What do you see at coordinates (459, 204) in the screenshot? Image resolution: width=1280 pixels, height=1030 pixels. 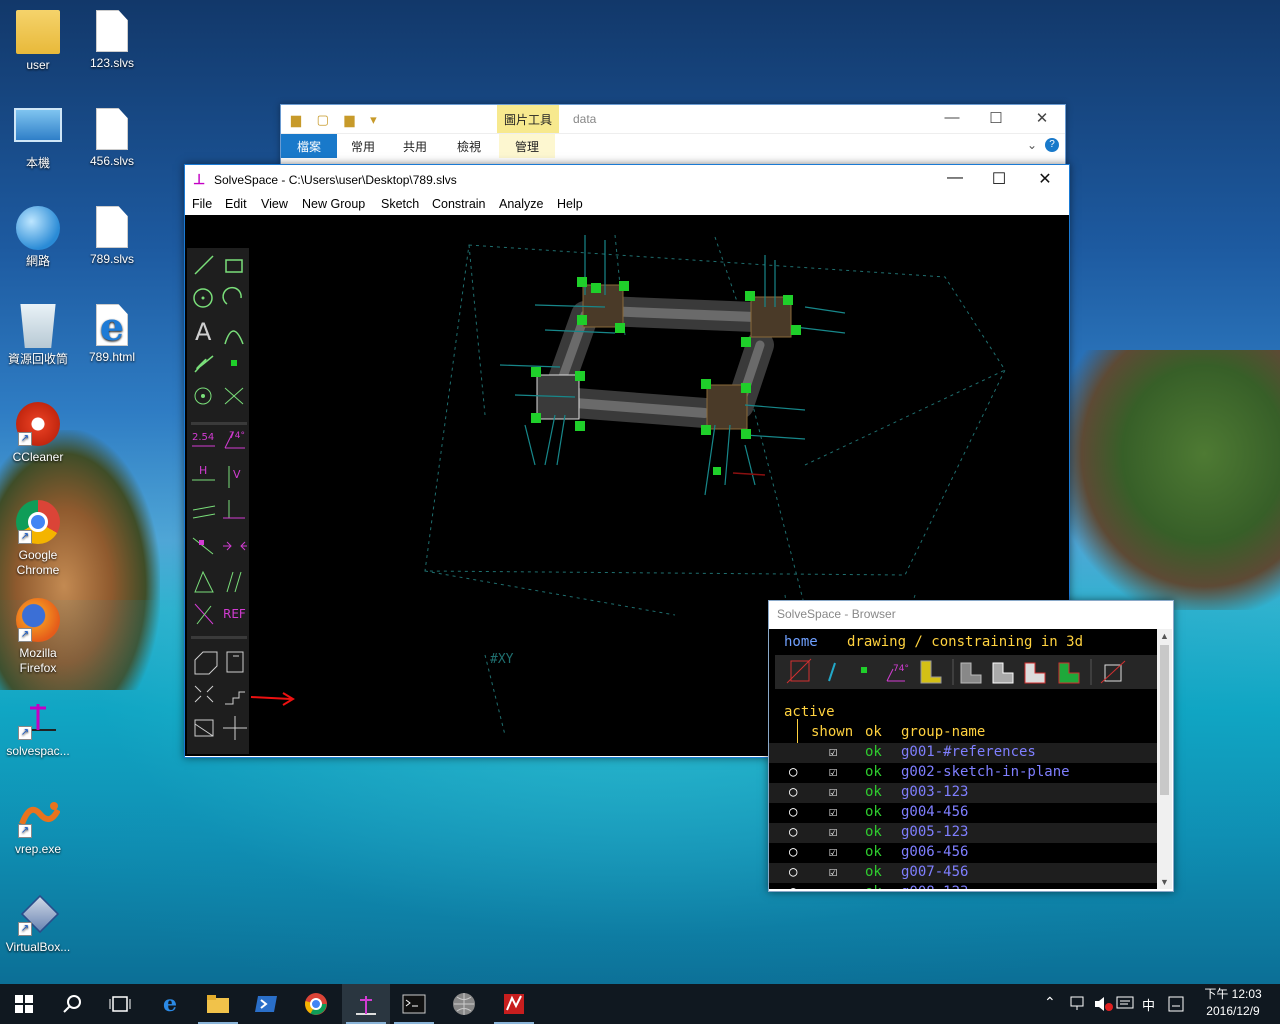 I see `menu-constrain: Constrain` at bounding box center [459, 204].